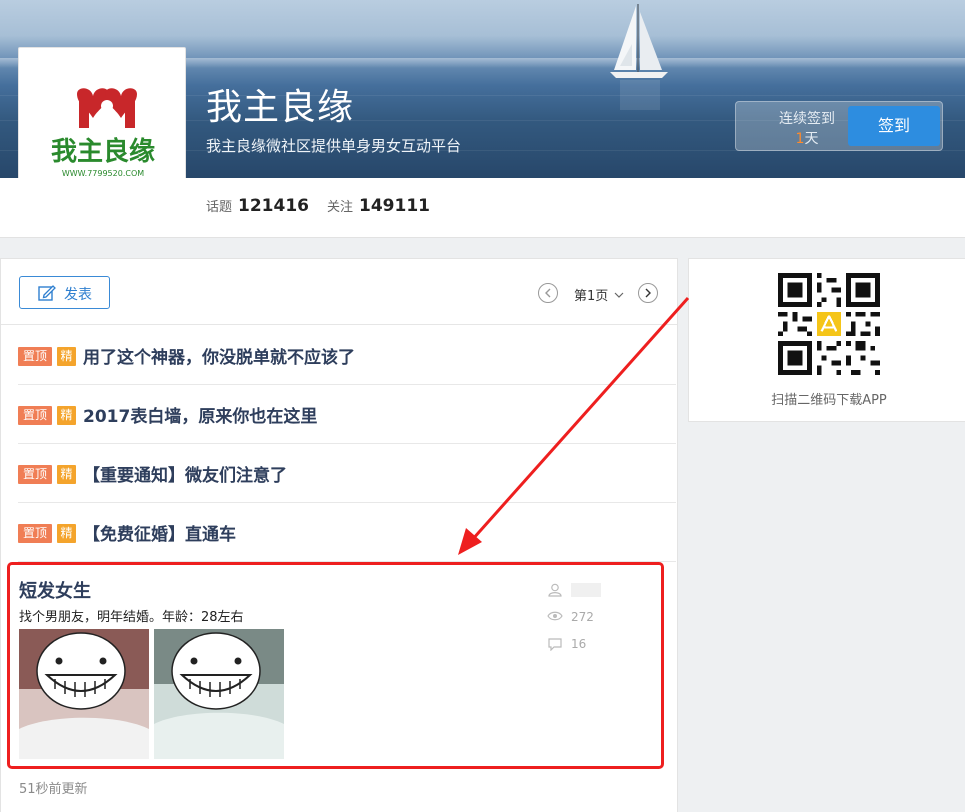 This screenshot has height=812, width=965. Describe the element at coordinates (591, 296) in the screenshot. I see `page-selector-label: 第1页` at that location.